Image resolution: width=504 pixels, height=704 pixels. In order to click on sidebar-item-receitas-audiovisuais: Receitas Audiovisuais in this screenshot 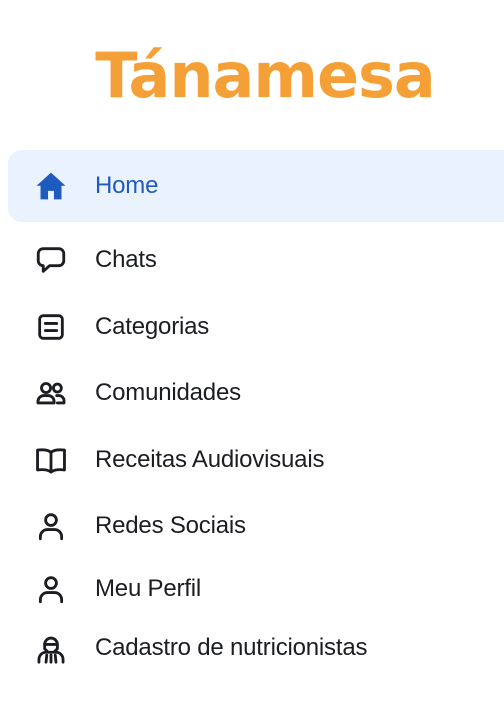, I will do `click(256, 460)`.